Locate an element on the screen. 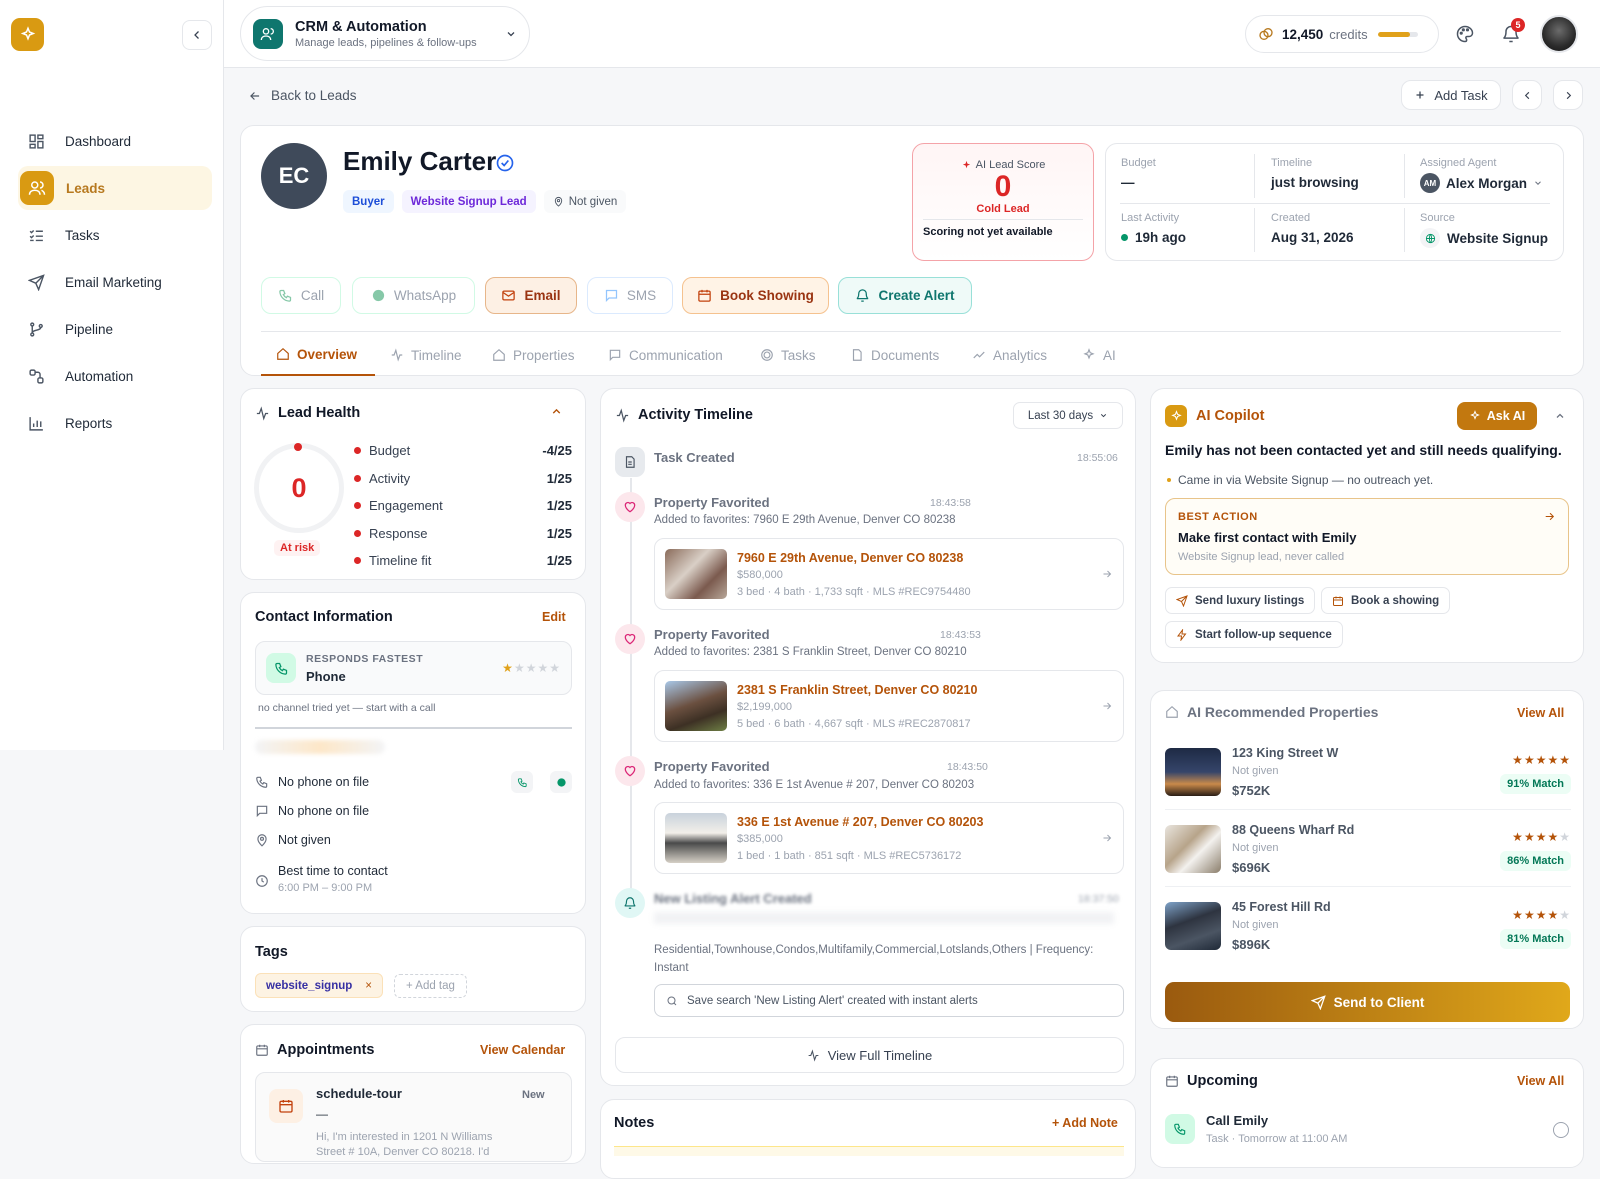  send-to-client-button: Send to Client is located at coordinates (1367, 1002).